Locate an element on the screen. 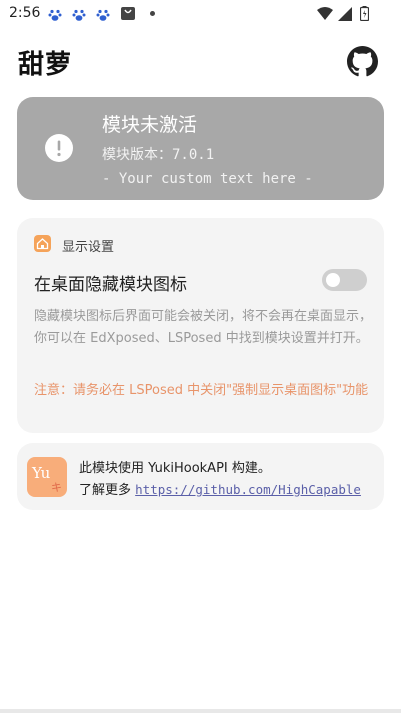 The height and width of the screenshot is (713, 401). status-time: 2:56 is located at coordinates (25, 13).